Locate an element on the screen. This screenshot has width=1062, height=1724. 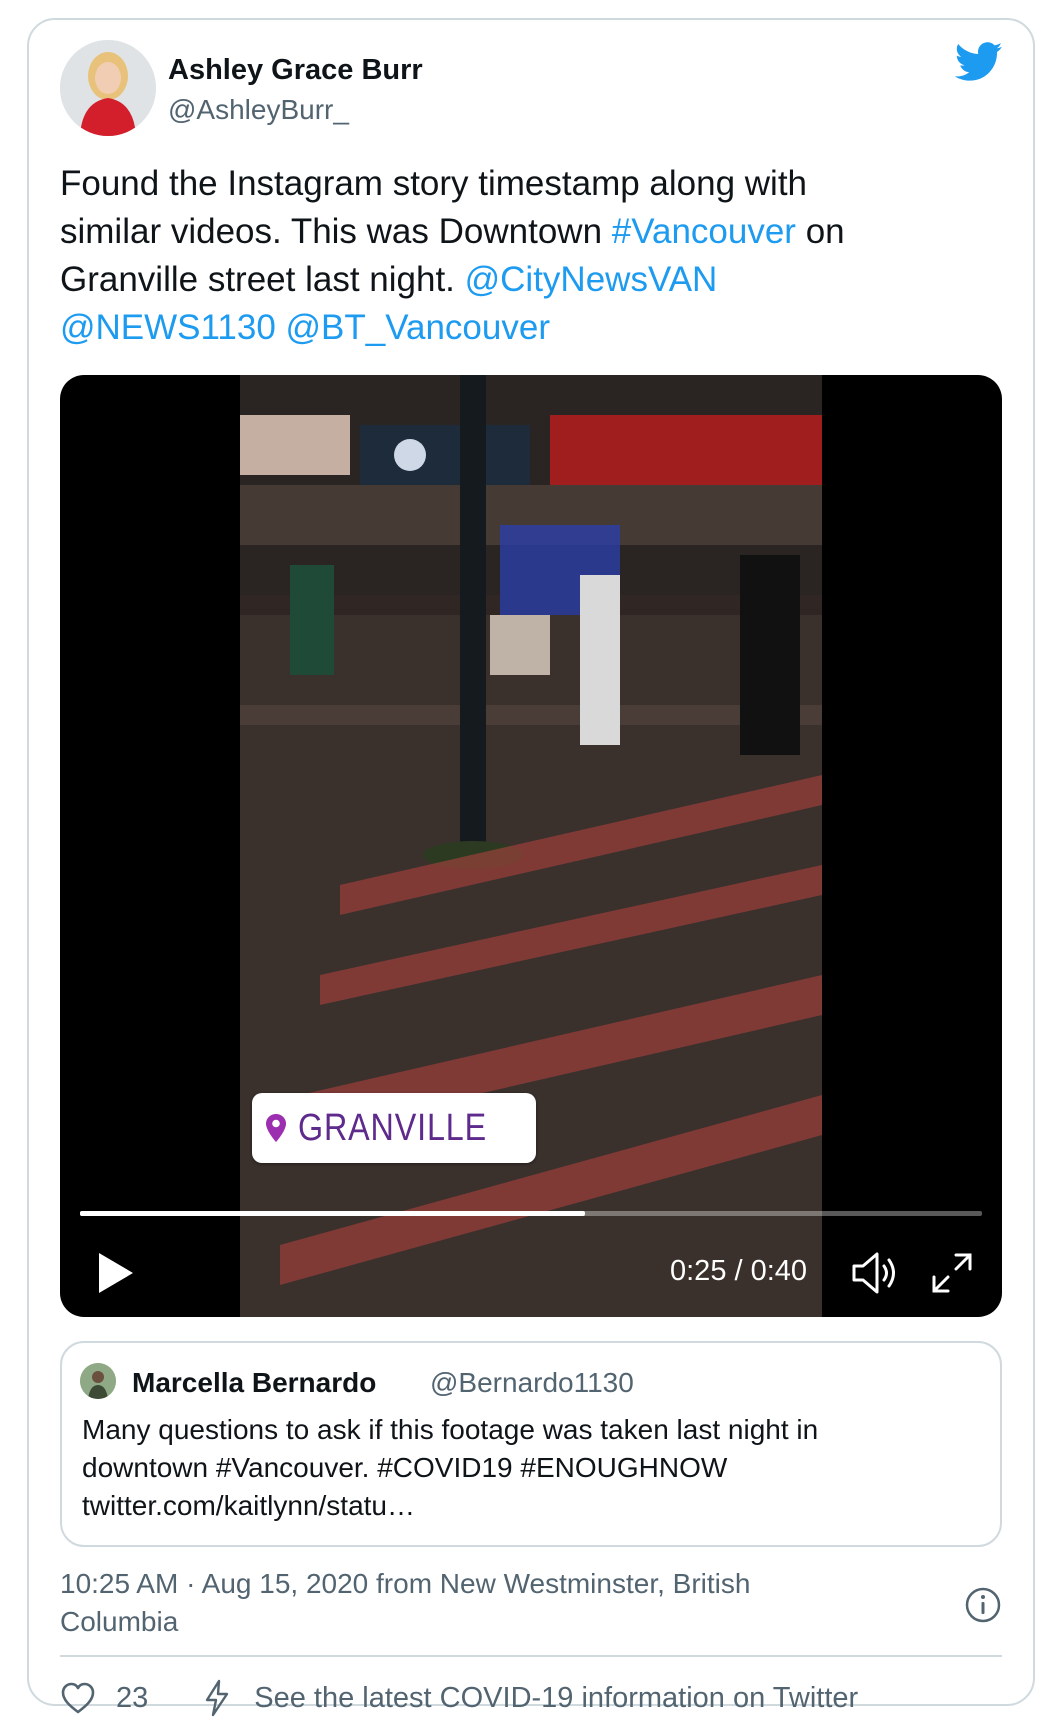
video-progress-bar is located at coordinates (531, 1213).